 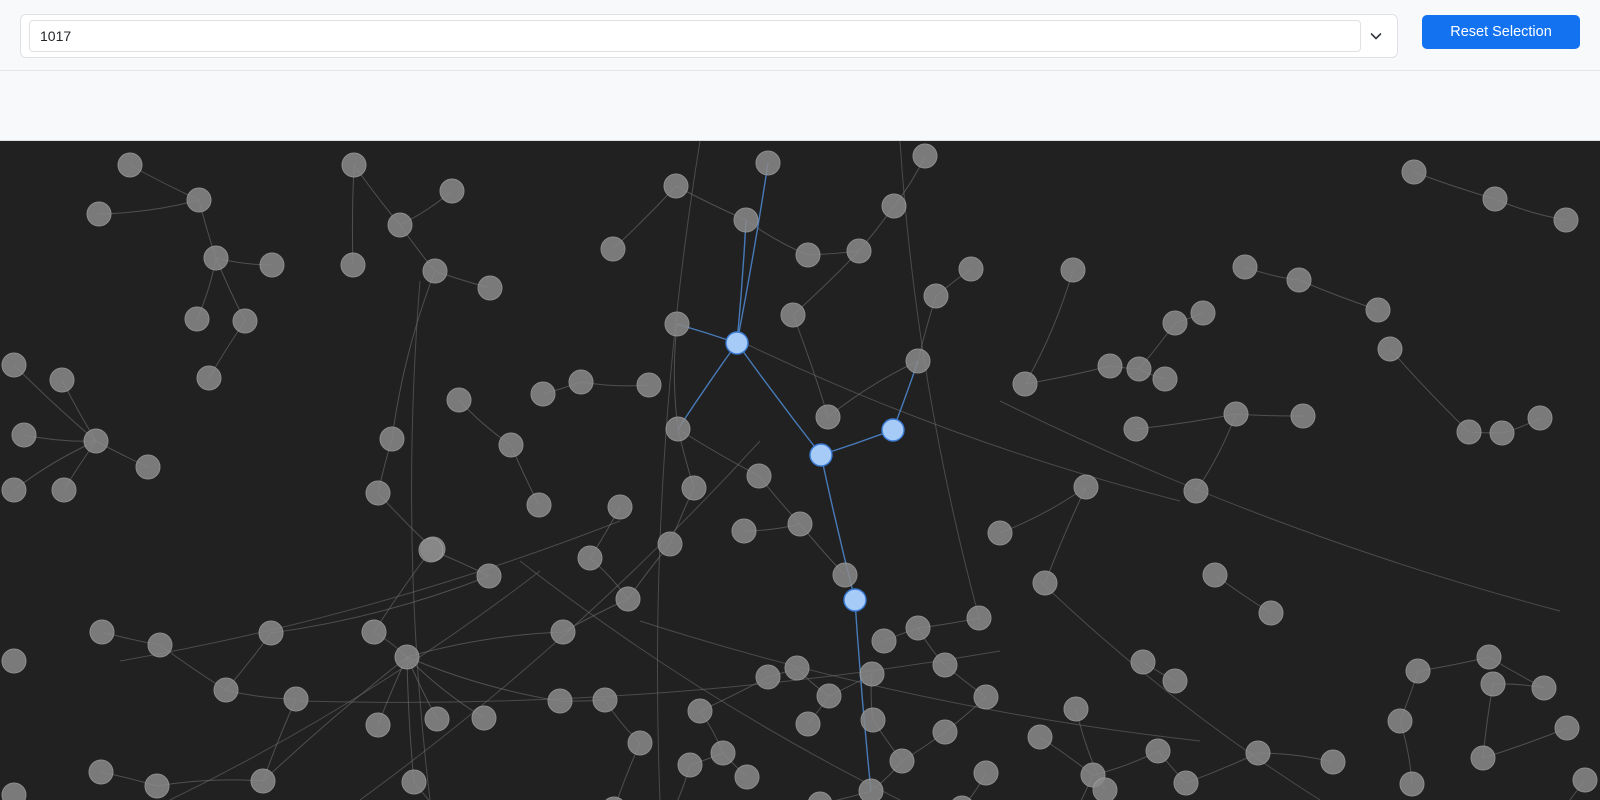 I want to click on entity-select: 1017, so click(x=709, y=36).